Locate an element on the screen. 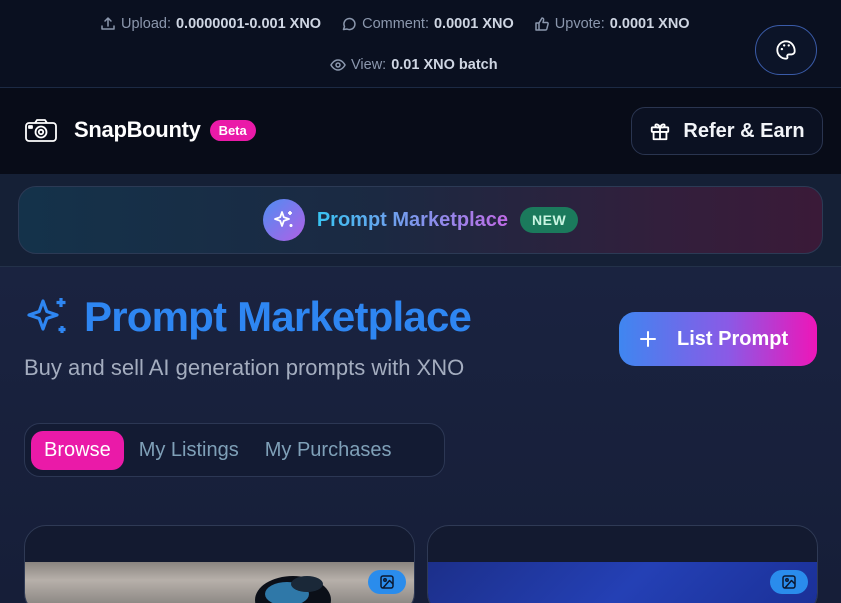 Image resolution: width=841 pixels, height=603 pixels. upload-icon is located at coordinates (108, 23).